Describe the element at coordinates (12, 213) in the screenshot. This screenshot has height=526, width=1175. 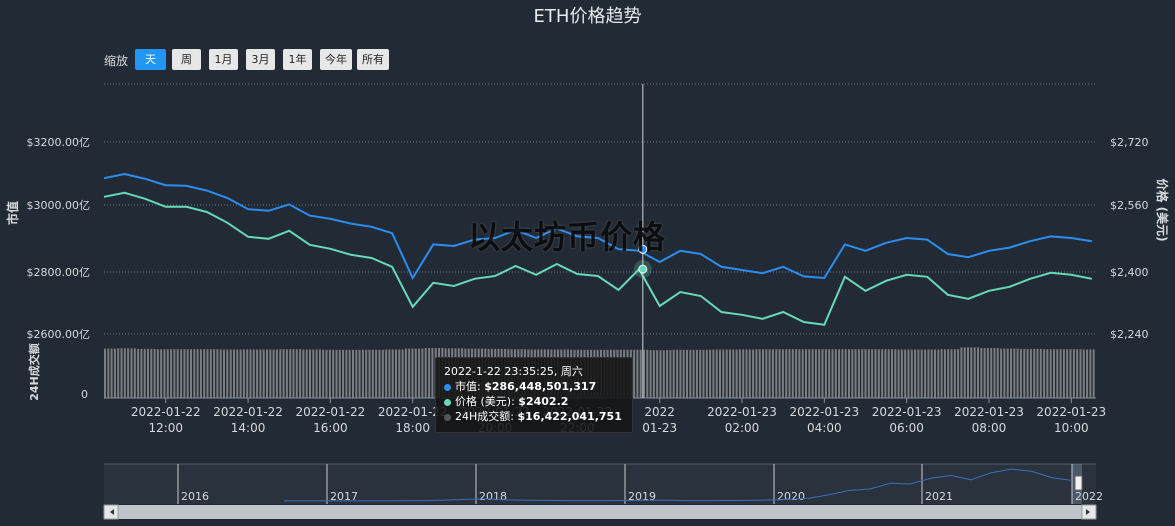
I see `y-axis-left-title: 市值` at that location.